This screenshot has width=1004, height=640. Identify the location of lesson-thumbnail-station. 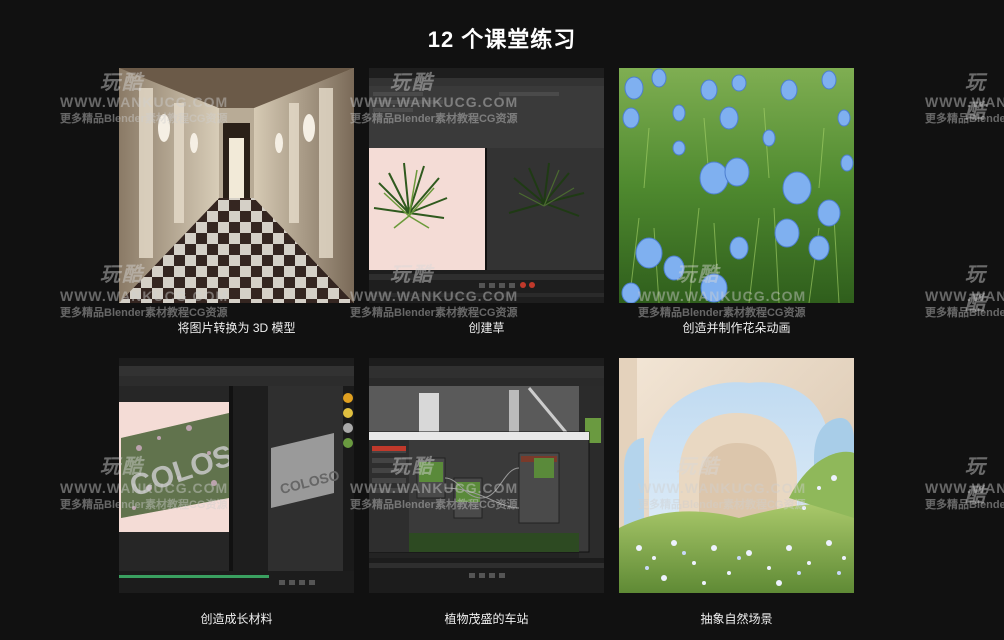
(486, 475).